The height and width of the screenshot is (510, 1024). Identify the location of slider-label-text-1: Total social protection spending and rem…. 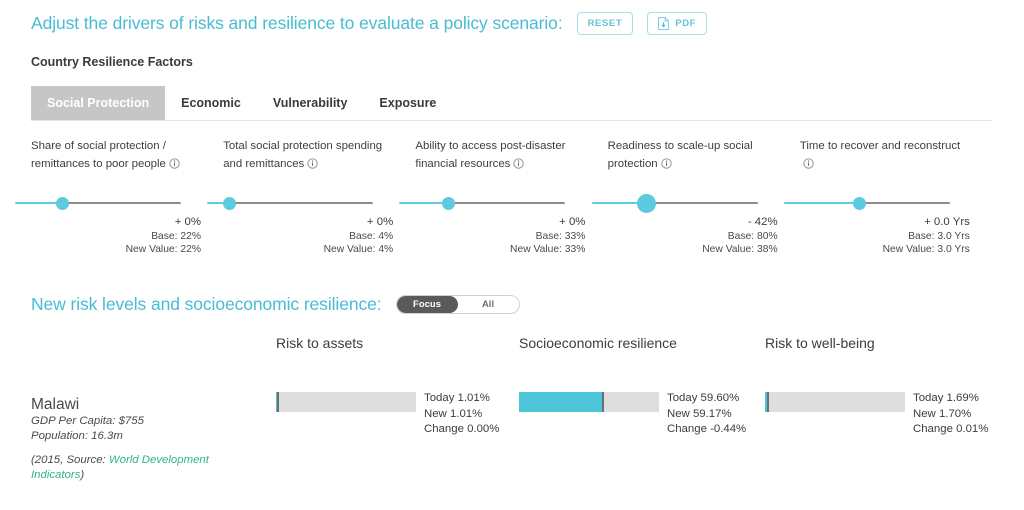
(303, 155).